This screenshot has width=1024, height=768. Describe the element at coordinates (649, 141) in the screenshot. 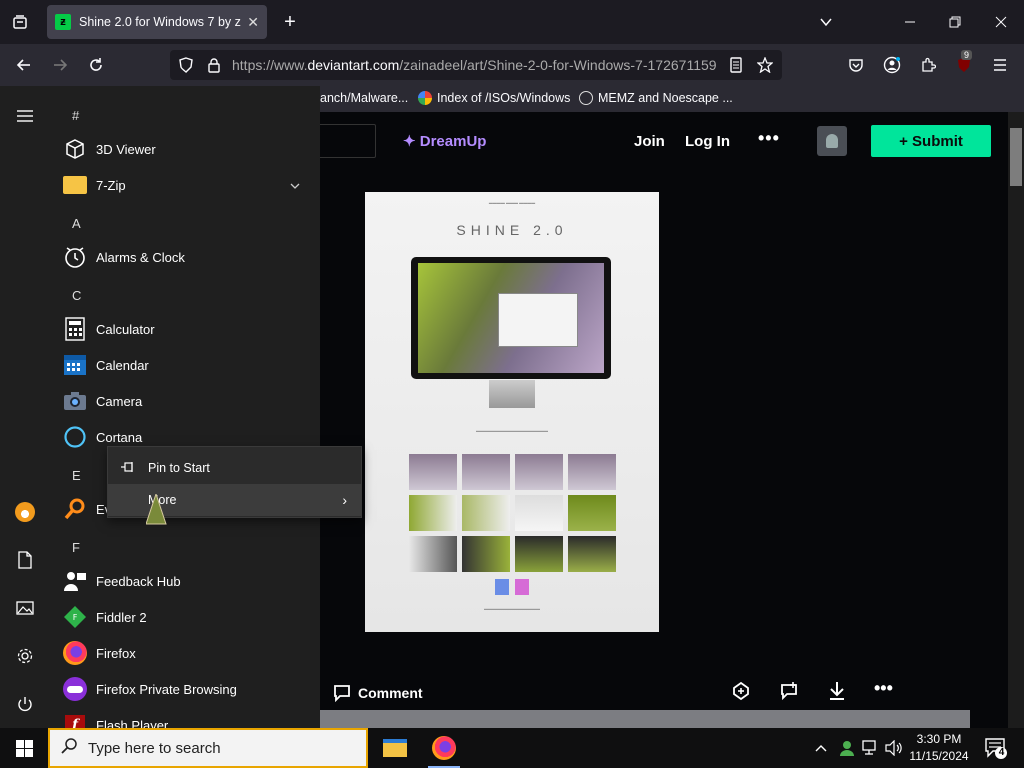

I see `join-link: Join` at that location.